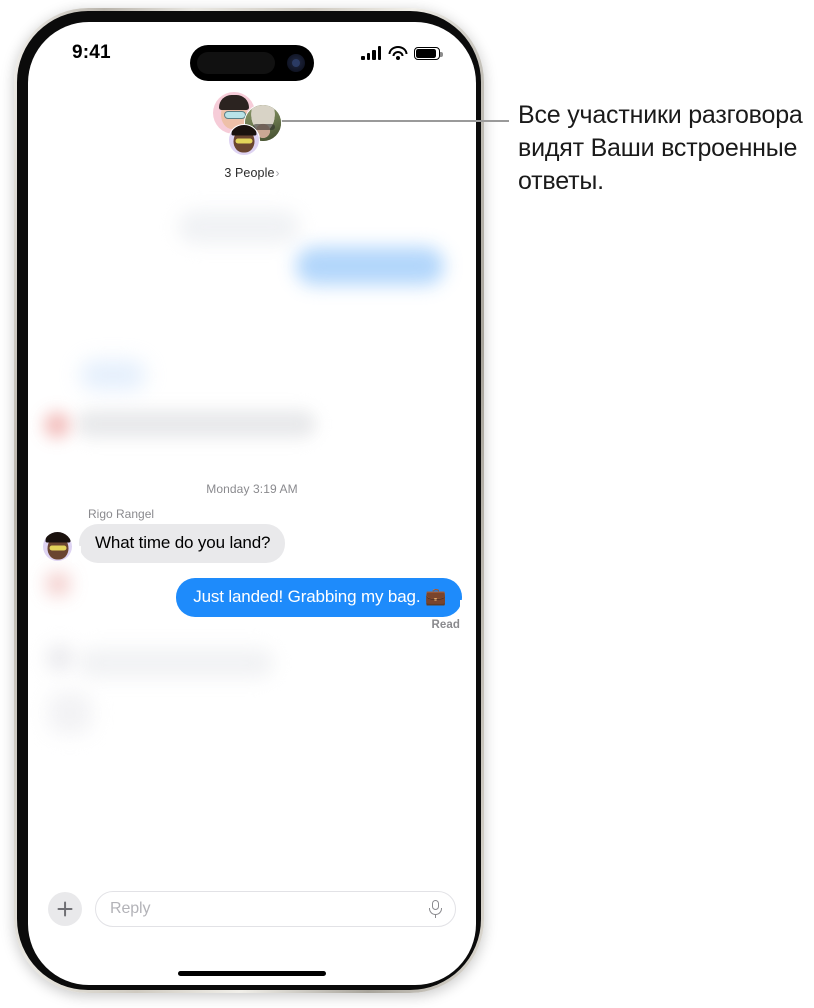  Describe the element at coordinates (91, 52) in the screenshot. I see `status-bar-time: 9:41` at that location.